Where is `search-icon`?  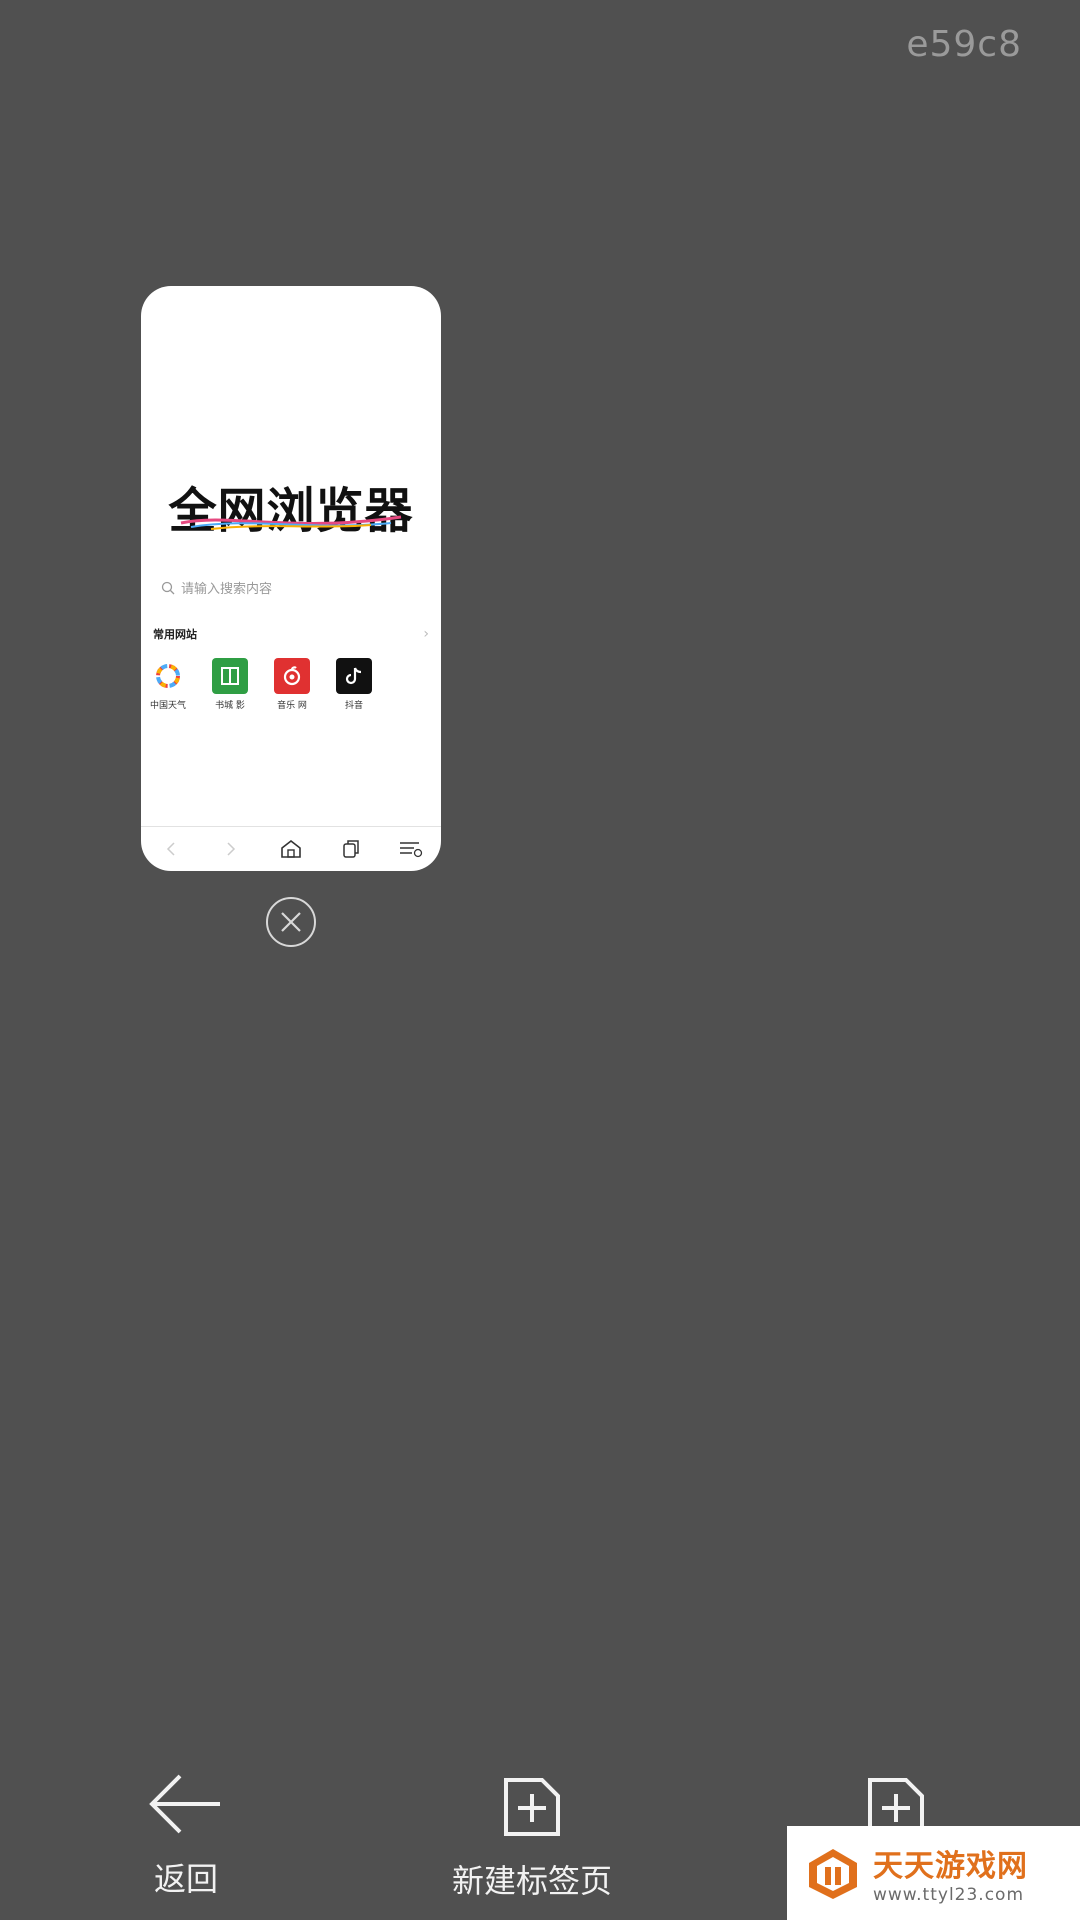 search-icon is located at coordinates (168, 587).